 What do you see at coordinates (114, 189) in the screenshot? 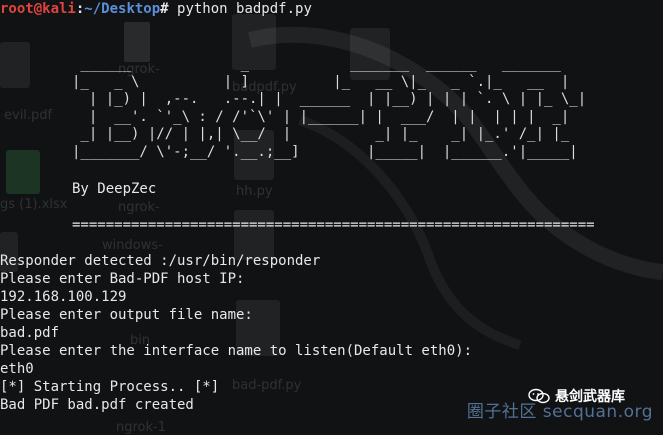
I see `author-credit: By DeepZec` at bounding box center [114, 189].